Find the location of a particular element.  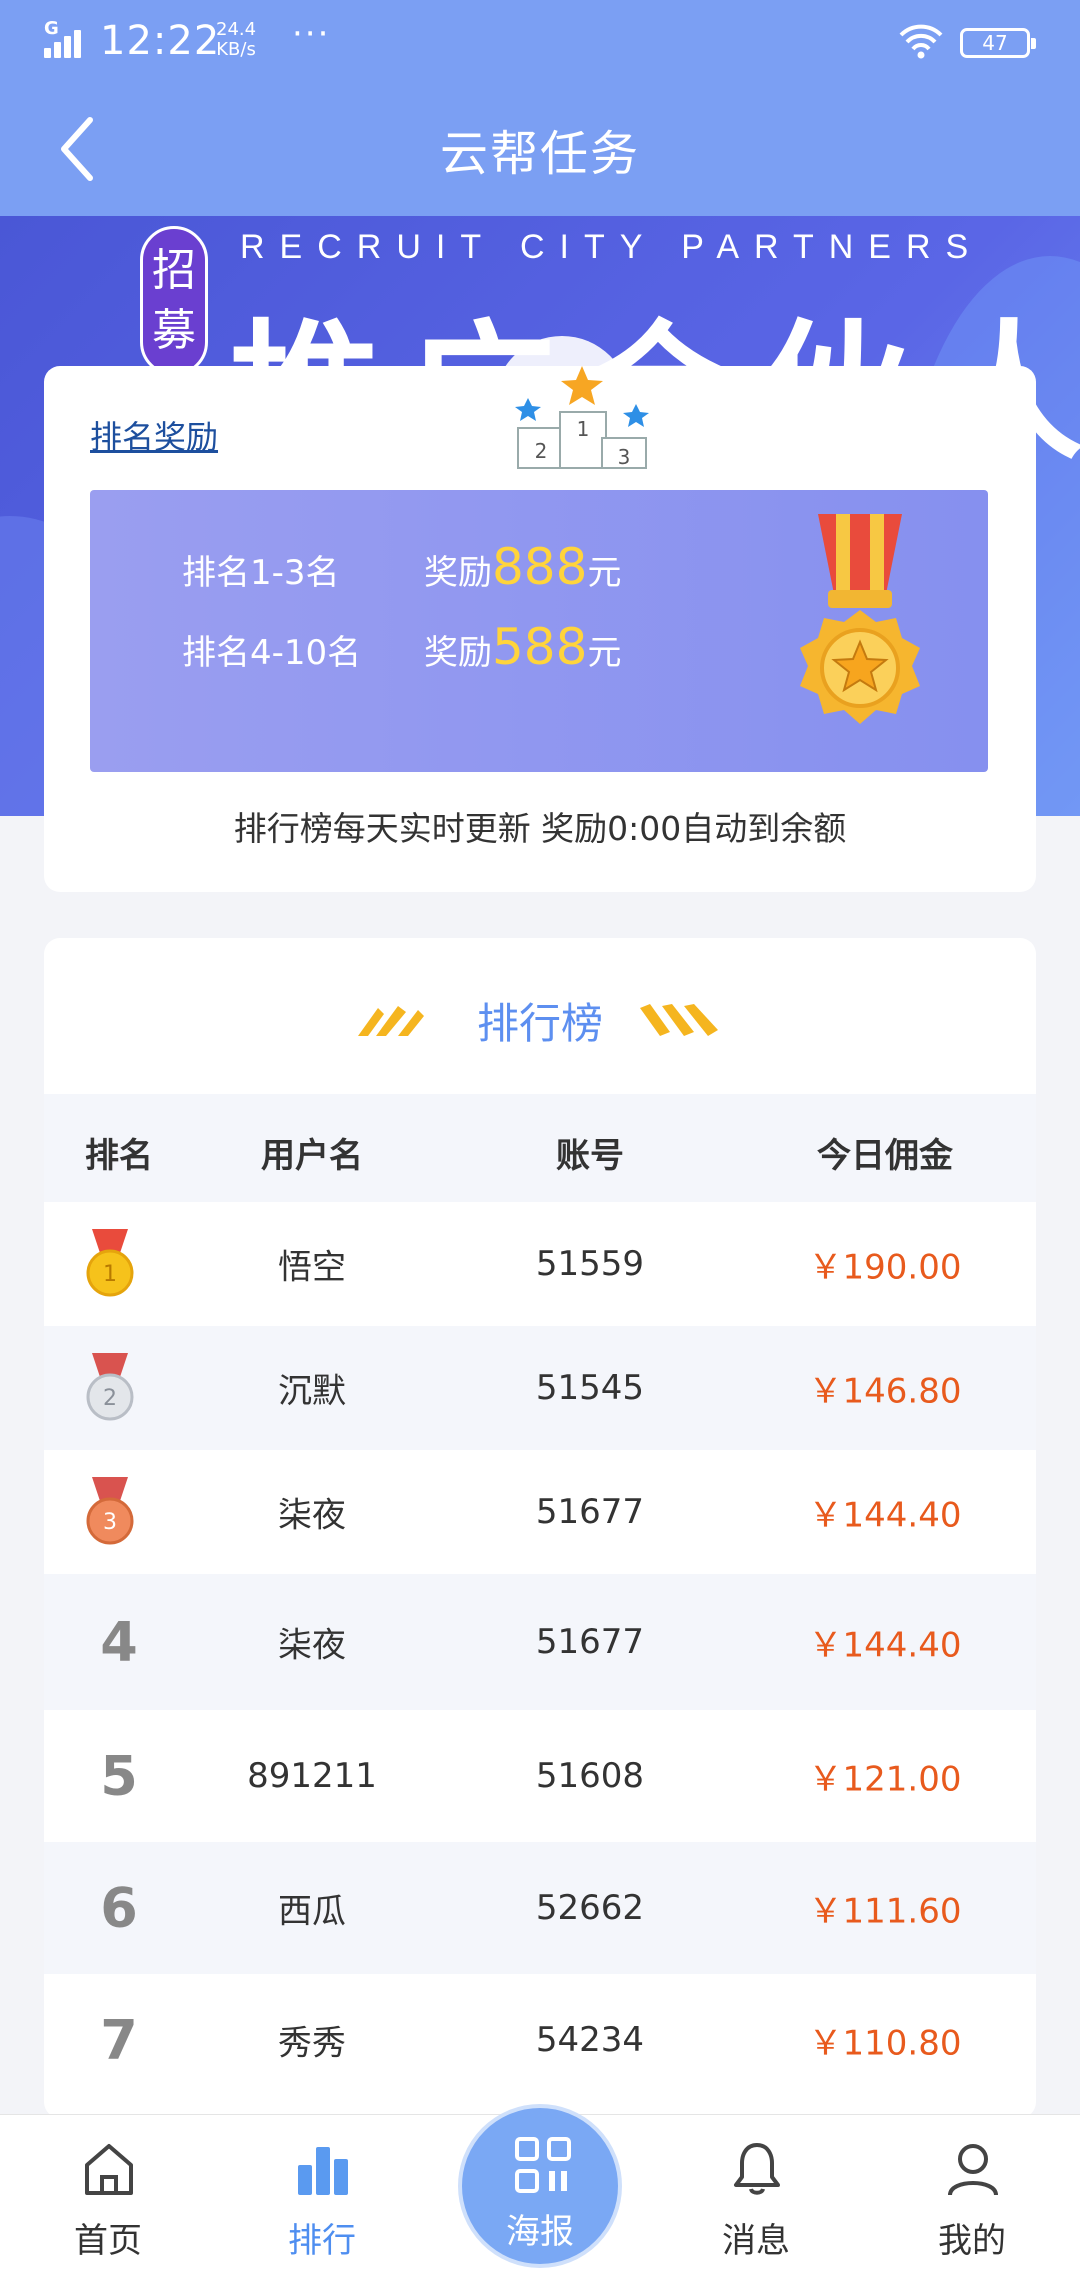

table-row: 7 秀秀 54234 ￥110.80 is located at coordinates (540, 2040).